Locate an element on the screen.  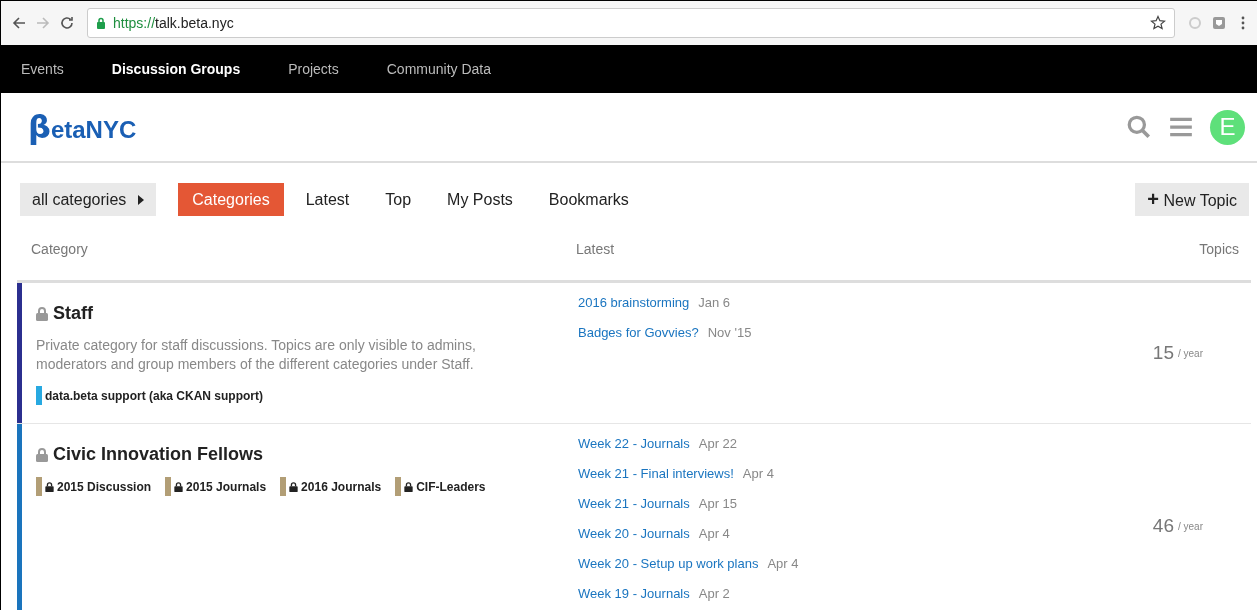
subcategory-link: data.beta support (aka CKAN support) is located at coordinates (149, 395).